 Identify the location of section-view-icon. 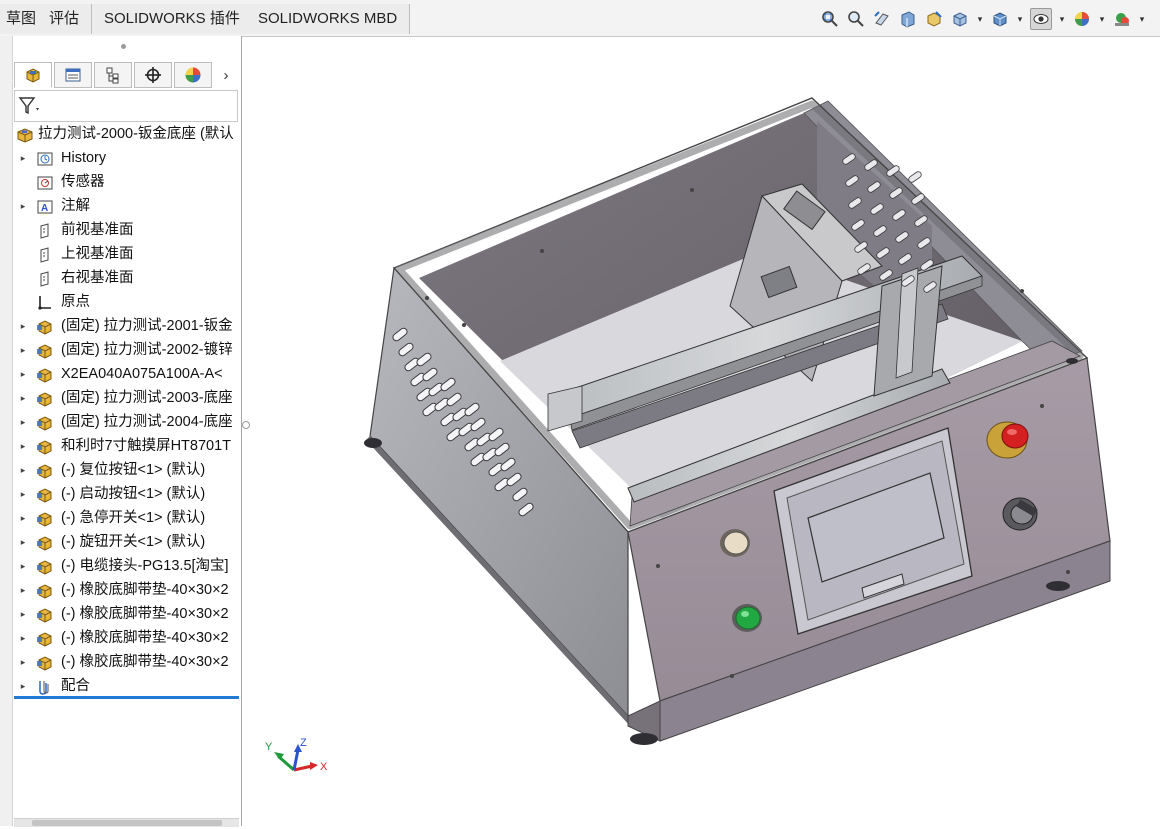
(908, 19).